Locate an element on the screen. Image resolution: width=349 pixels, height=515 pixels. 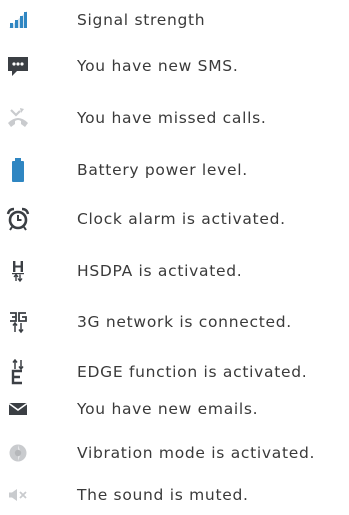
battery-icon is located at coordinates (18, 170).